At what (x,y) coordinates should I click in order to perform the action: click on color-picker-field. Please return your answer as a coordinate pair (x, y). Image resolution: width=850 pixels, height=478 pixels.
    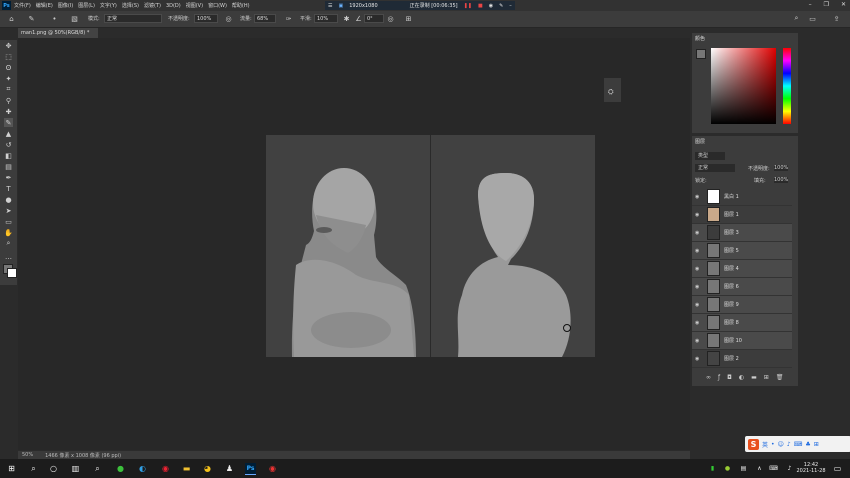
    Looking at the image, I should click on (743, 86).